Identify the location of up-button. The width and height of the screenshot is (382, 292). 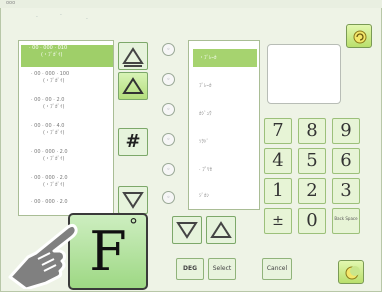
(221, 230).